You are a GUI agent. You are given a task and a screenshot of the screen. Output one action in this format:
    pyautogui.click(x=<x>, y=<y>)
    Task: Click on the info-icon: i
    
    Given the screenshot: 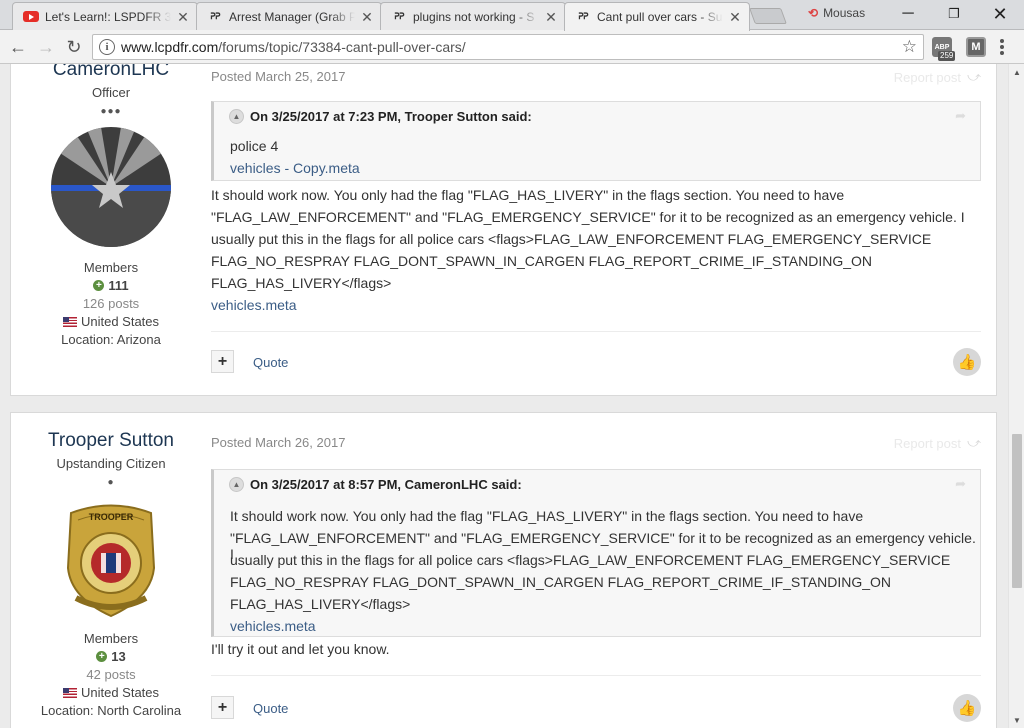 What is the action you would take?
    pyautogui.click(x=107, y=47)
    